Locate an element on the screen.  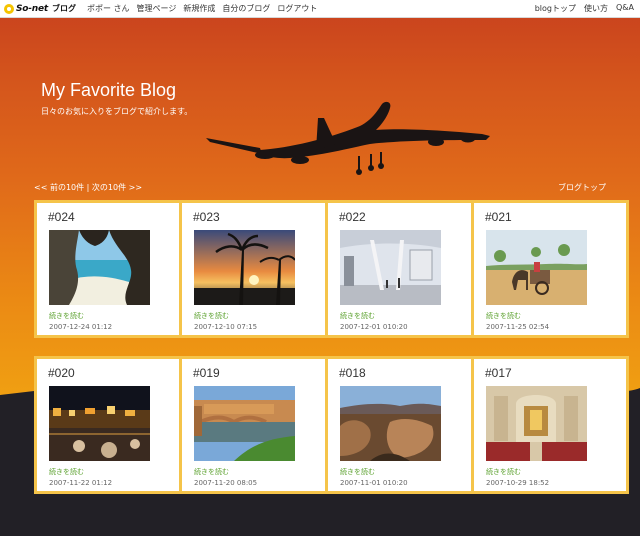
blog-title: My Favorite Blog is located at coordinates (108, 90).